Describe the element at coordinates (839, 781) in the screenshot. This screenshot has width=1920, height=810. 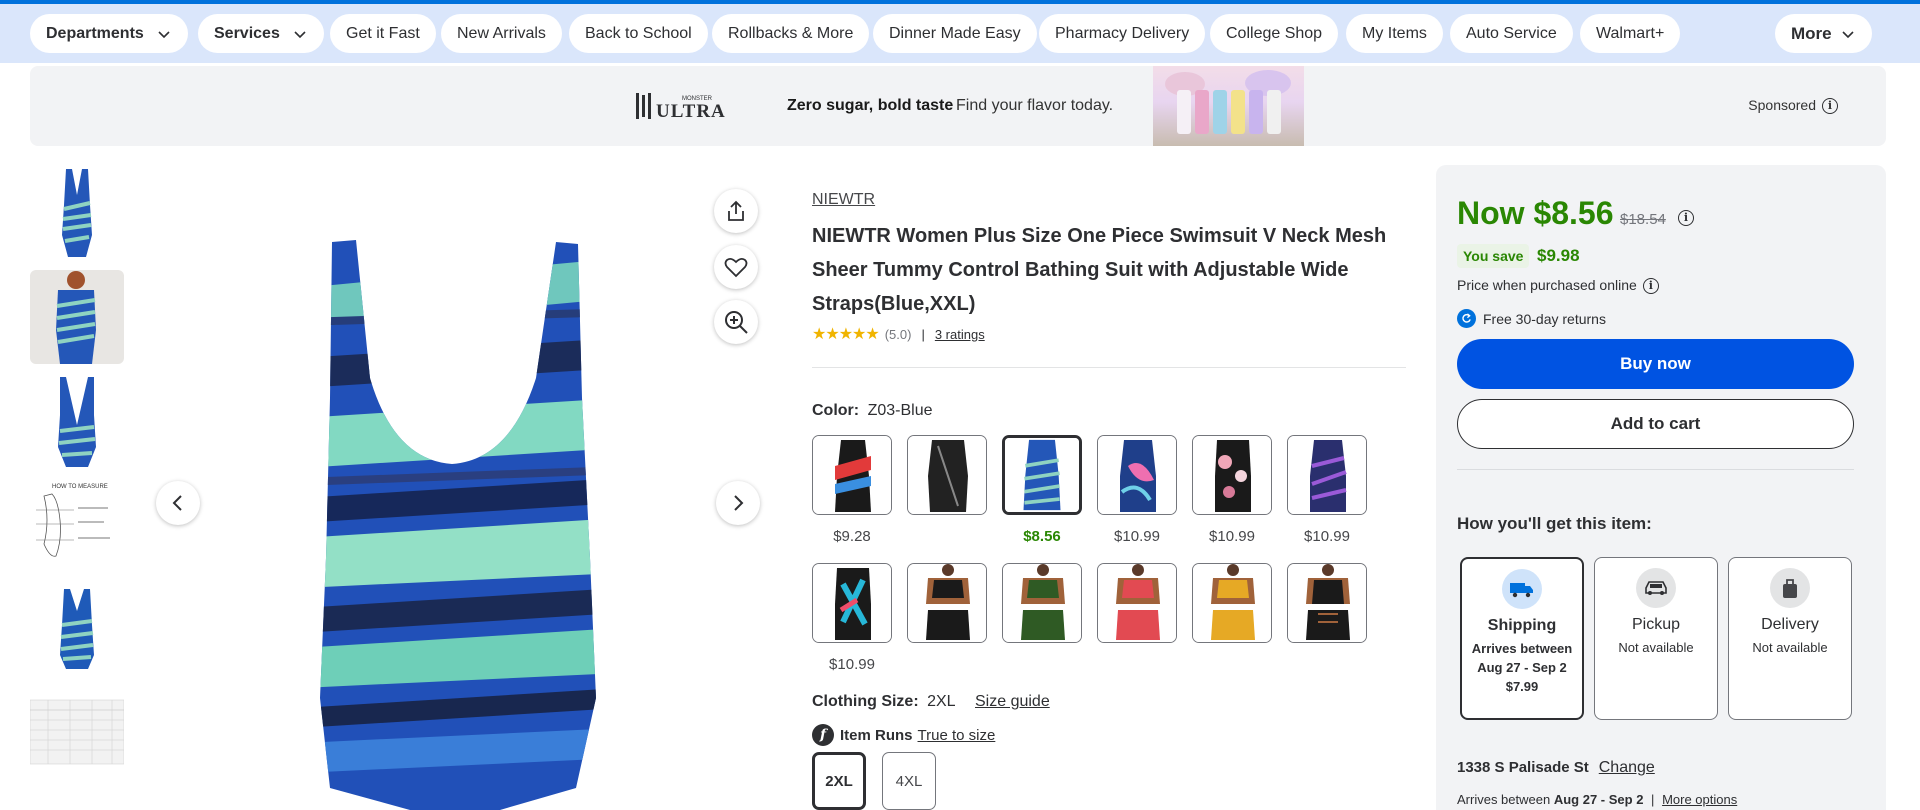
I see `size-option-selected: 2XL` at that location.